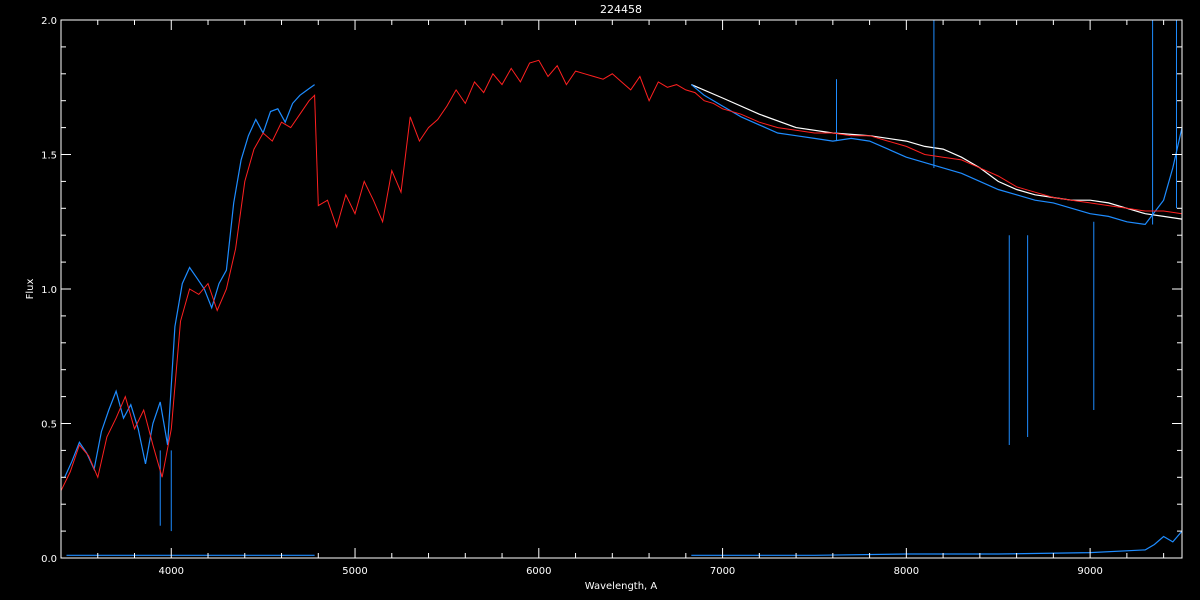 This screenshot has width=1200, height=600. I want to click on y-tick-label-0.5: 0.5, so click(49, 425).